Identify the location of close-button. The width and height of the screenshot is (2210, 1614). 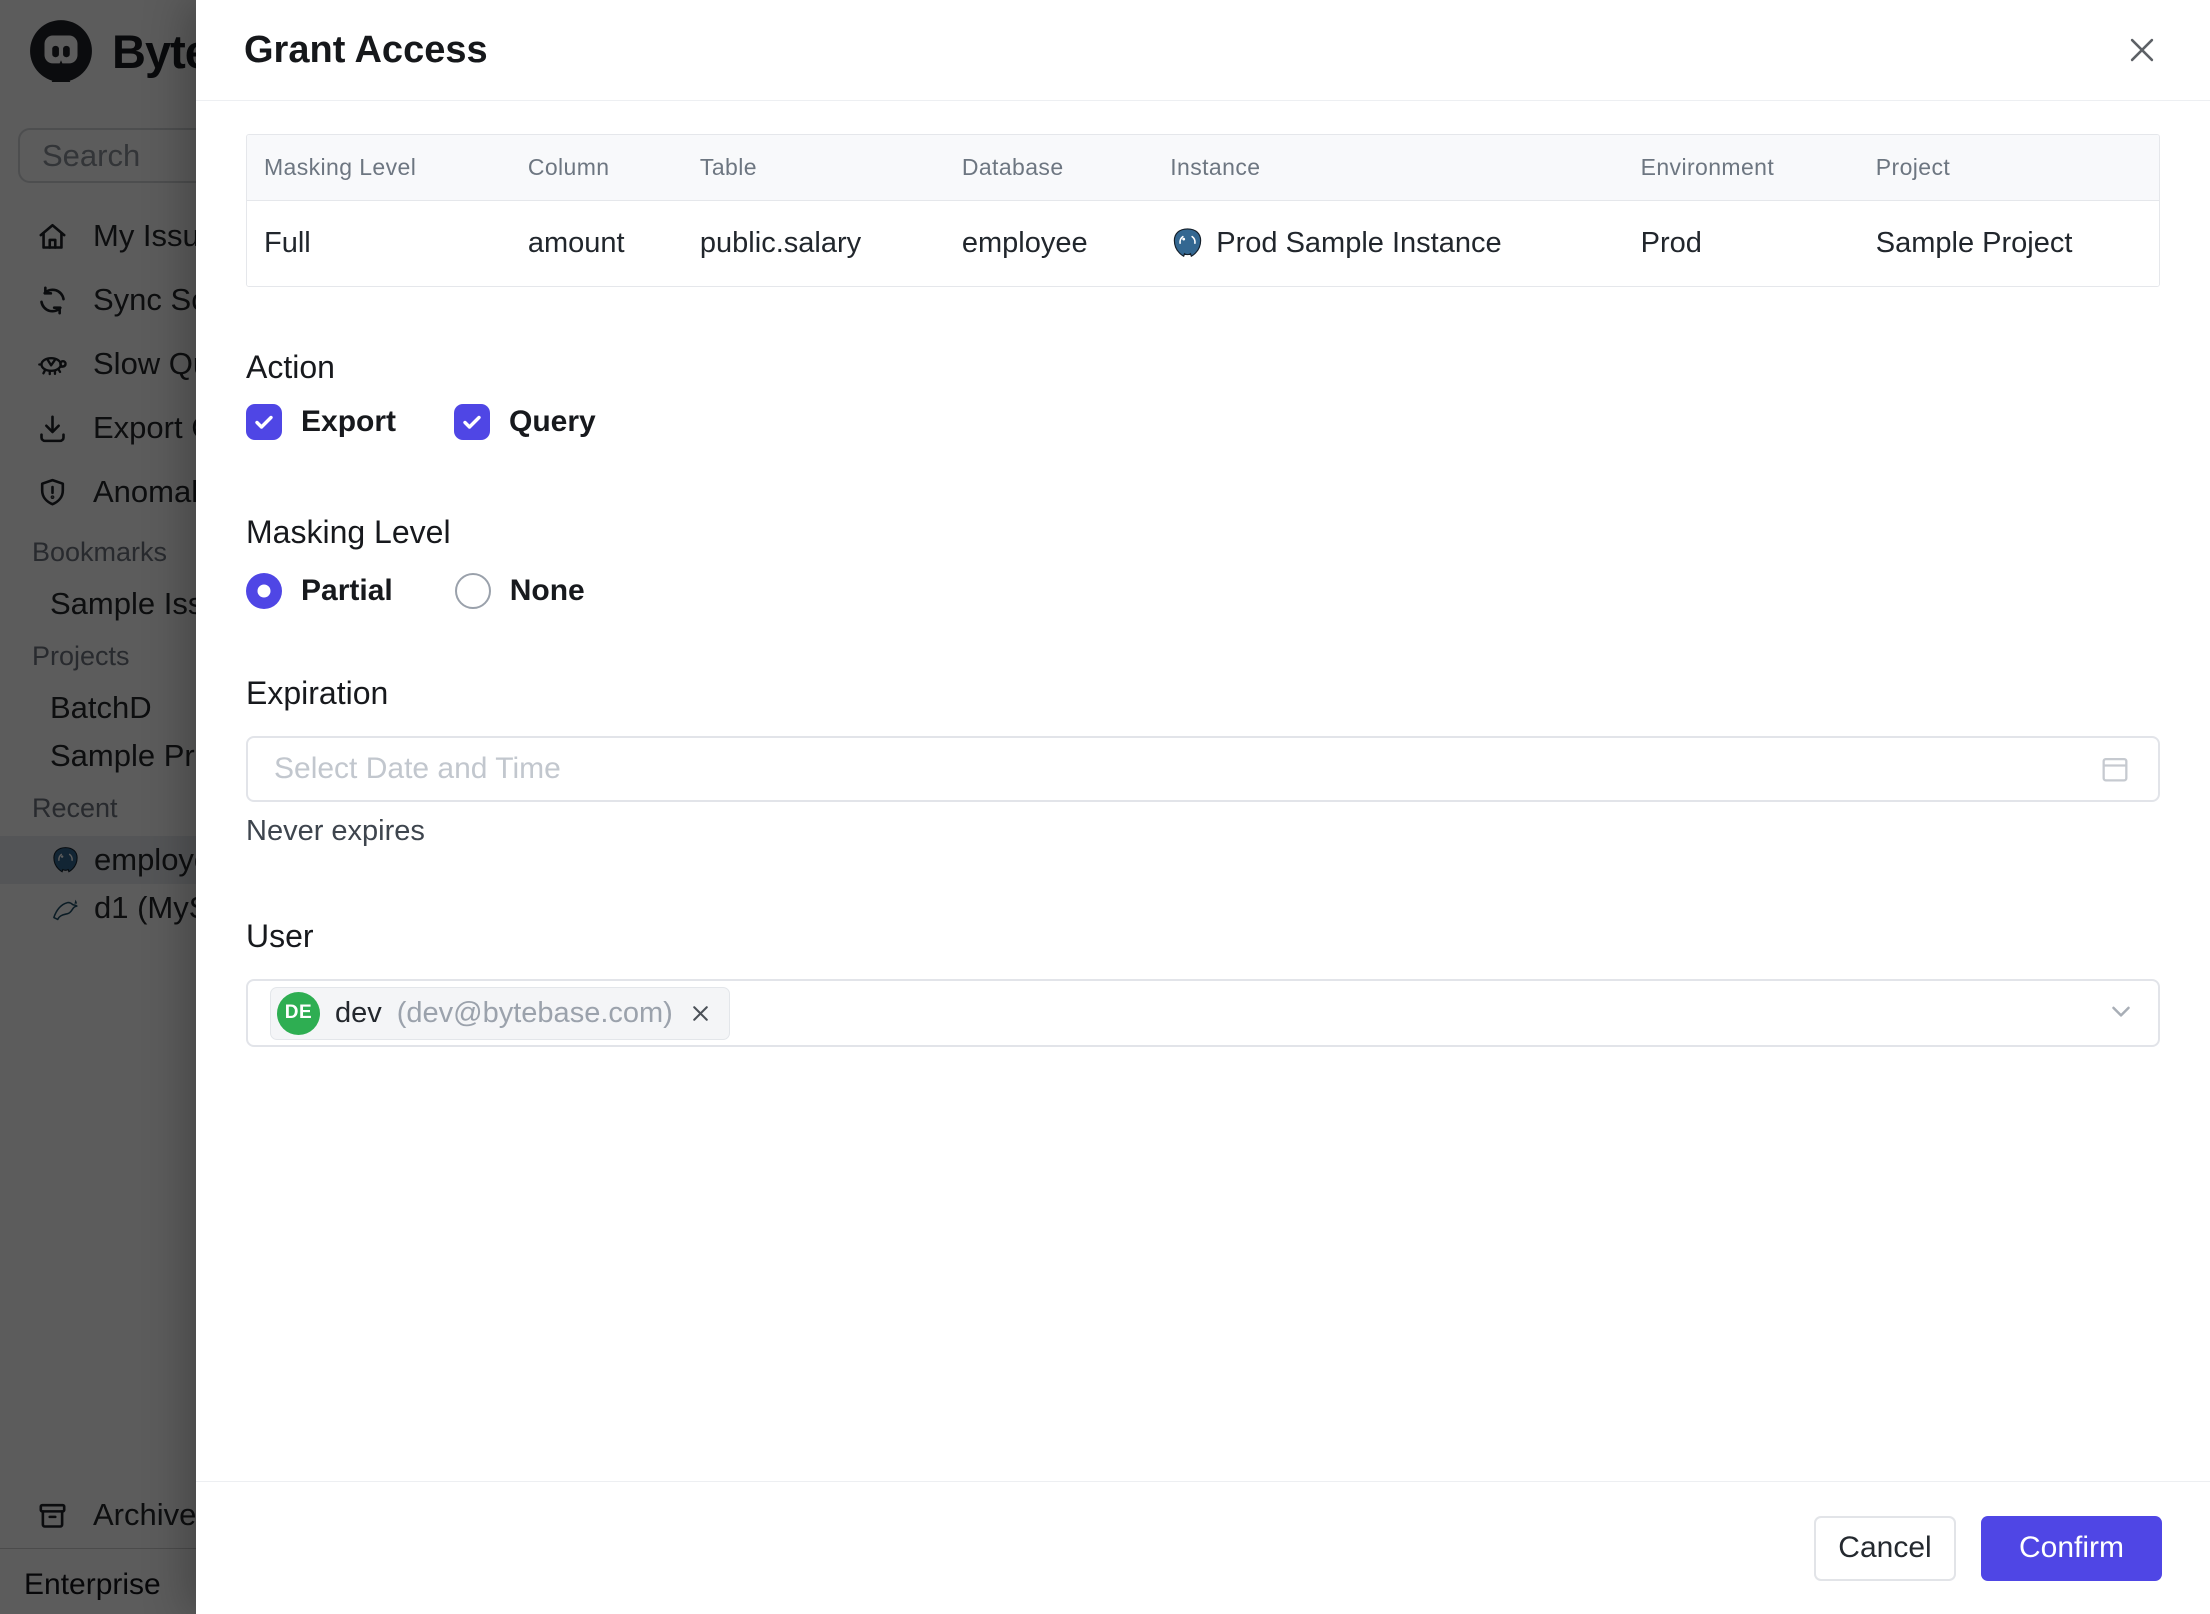
(2142, 50).